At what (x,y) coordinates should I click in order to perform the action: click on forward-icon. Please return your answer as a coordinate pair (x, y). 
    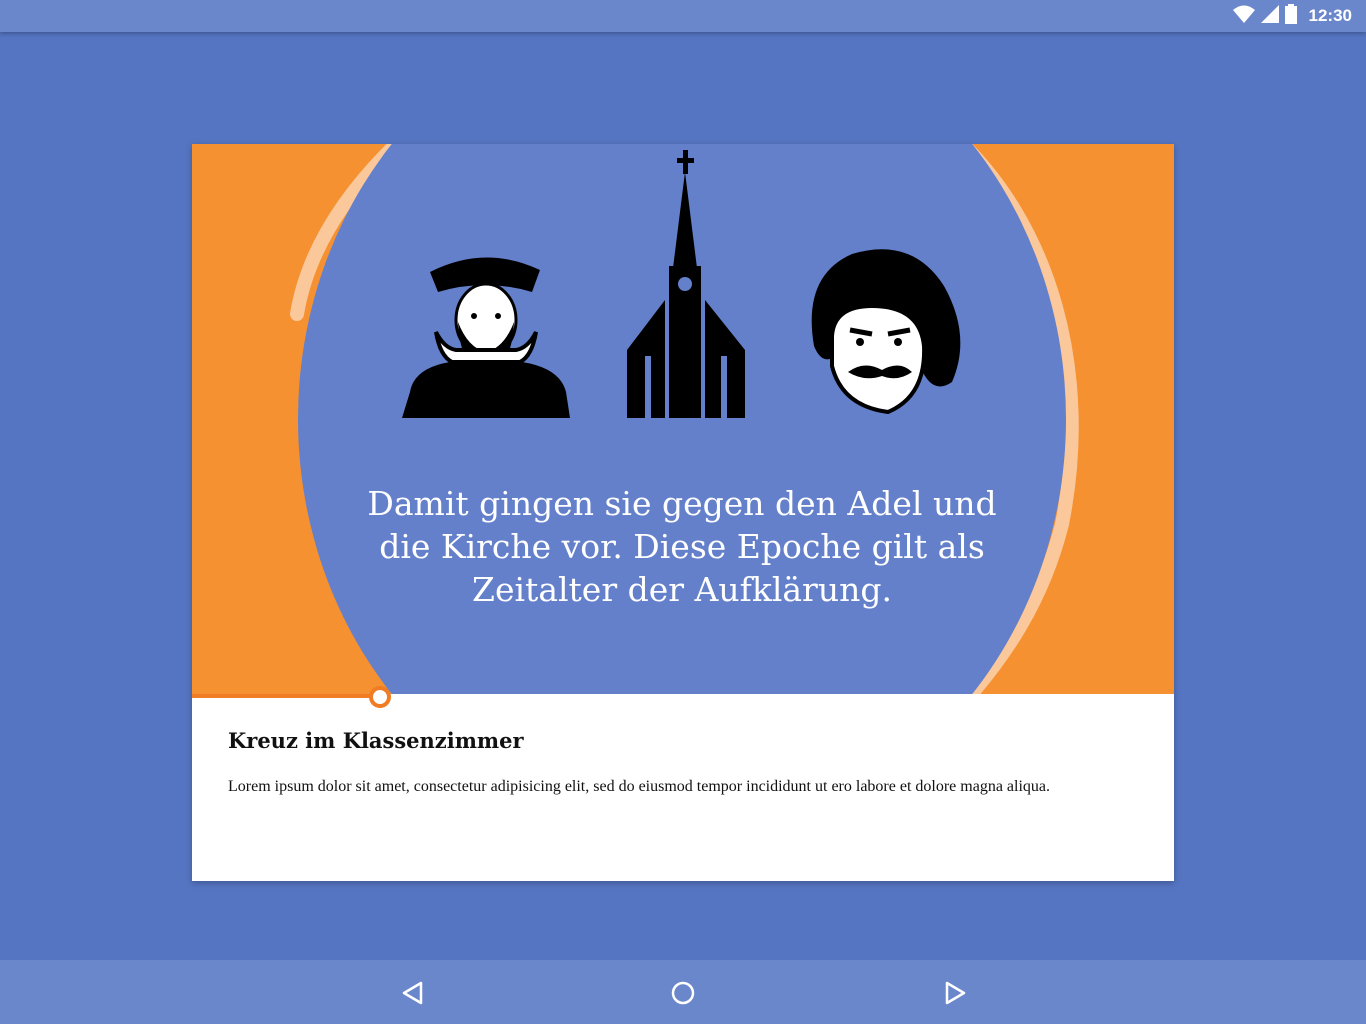
    Looking at the image, I should click on (955, 993).